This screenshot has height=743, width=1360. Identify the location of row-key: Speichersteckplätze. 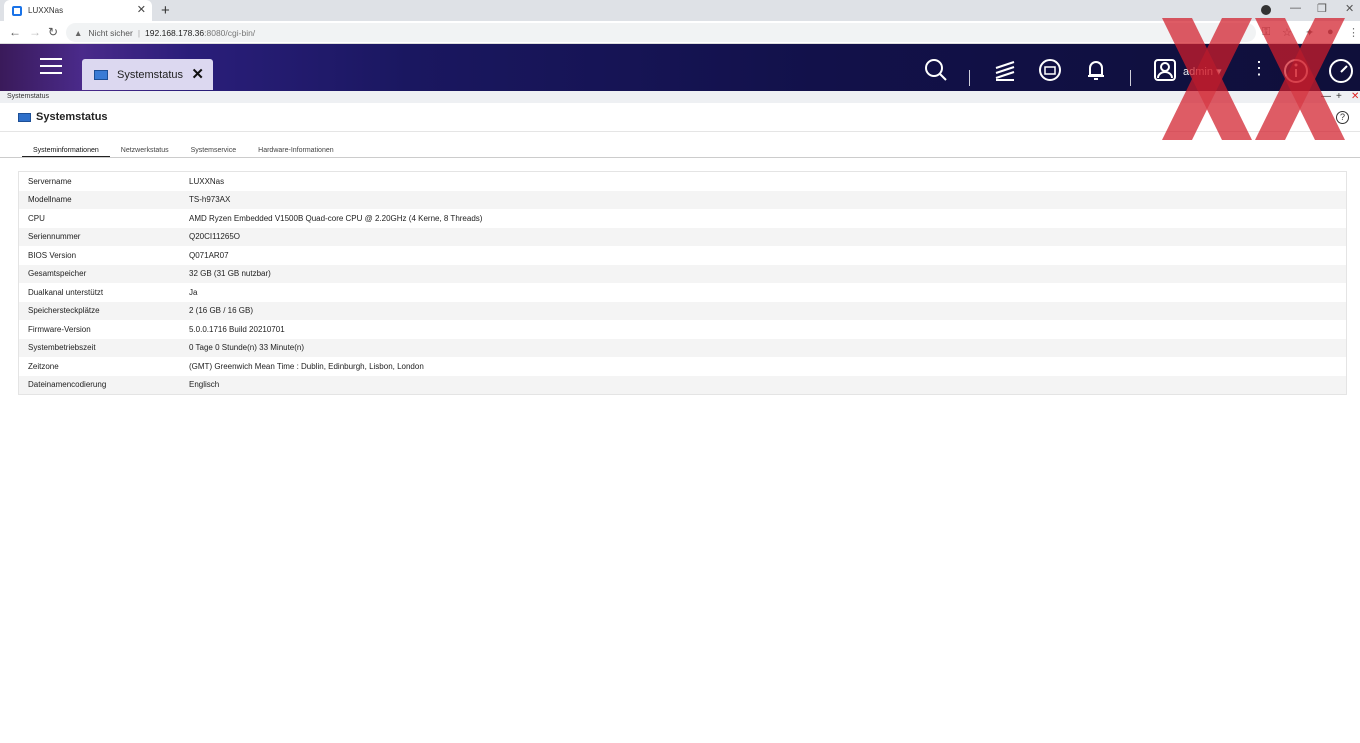
(64, 311).